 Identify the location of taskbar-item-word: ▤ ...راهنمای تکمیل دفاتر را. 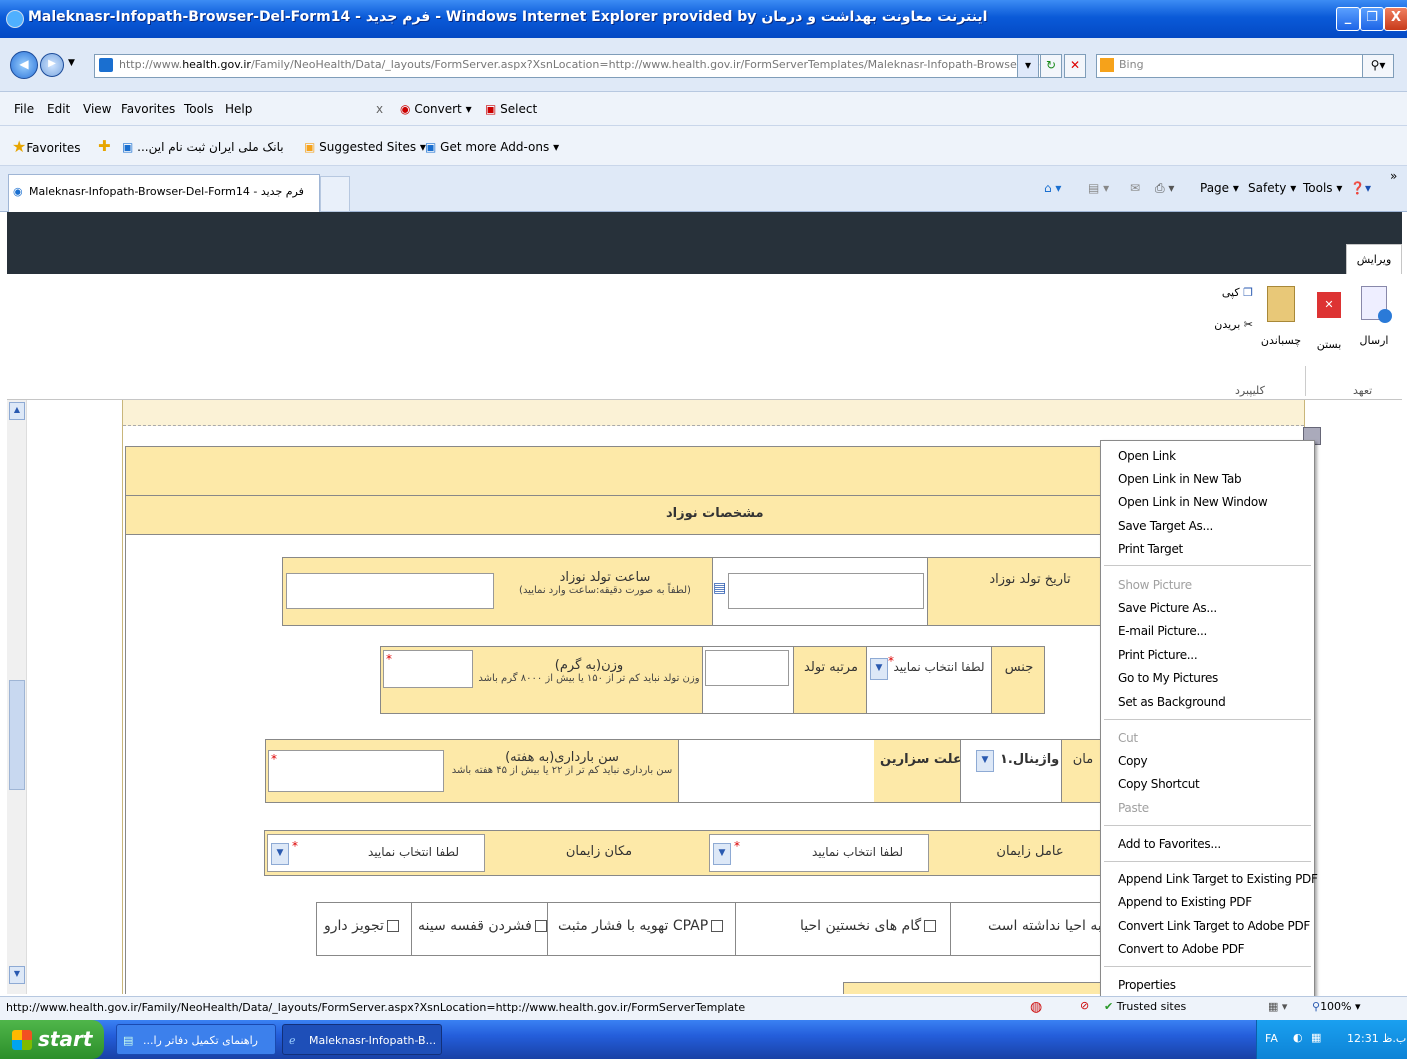
(196, 1039).